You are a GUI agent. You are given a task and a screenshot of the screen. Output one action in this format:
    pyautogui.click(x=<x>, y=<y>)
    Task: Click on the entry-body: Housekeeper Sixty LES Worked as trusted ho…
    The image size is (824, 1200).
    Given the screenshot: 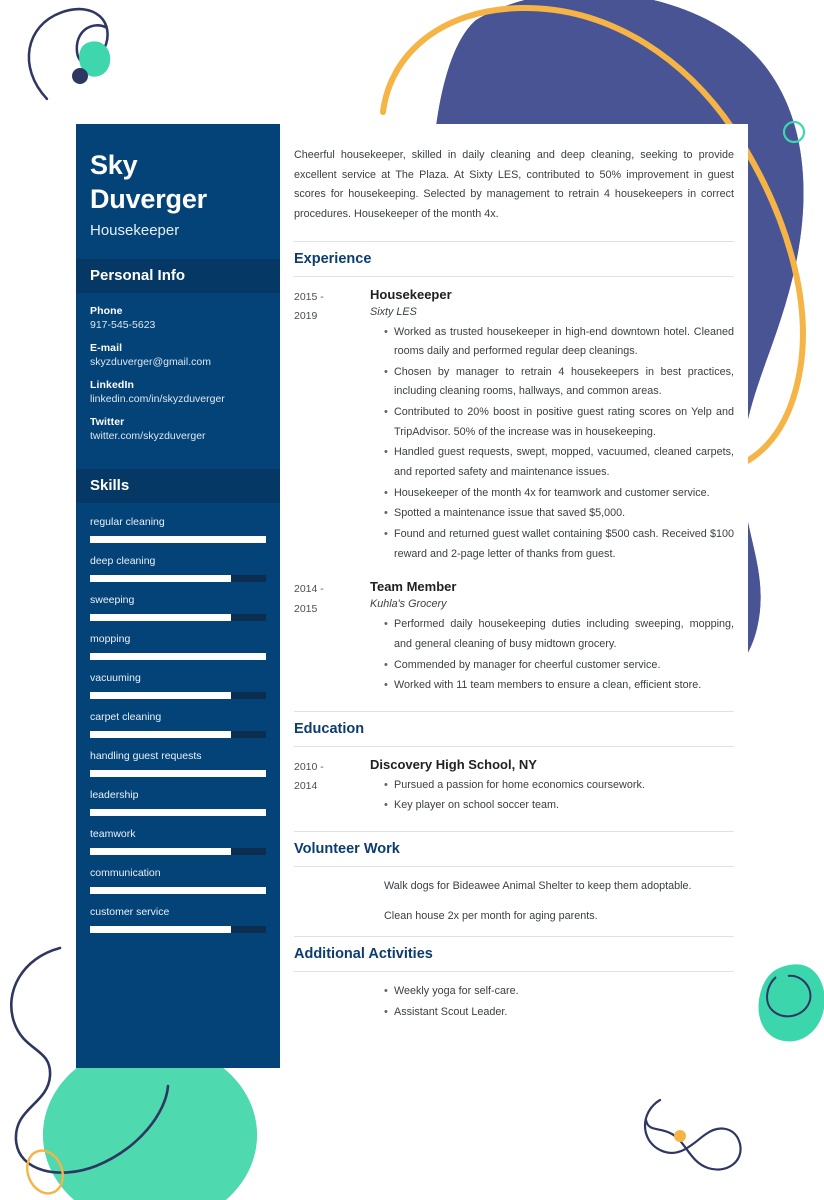 What is the action you would take?
    pyautogui.click(x=552, y=426)
    